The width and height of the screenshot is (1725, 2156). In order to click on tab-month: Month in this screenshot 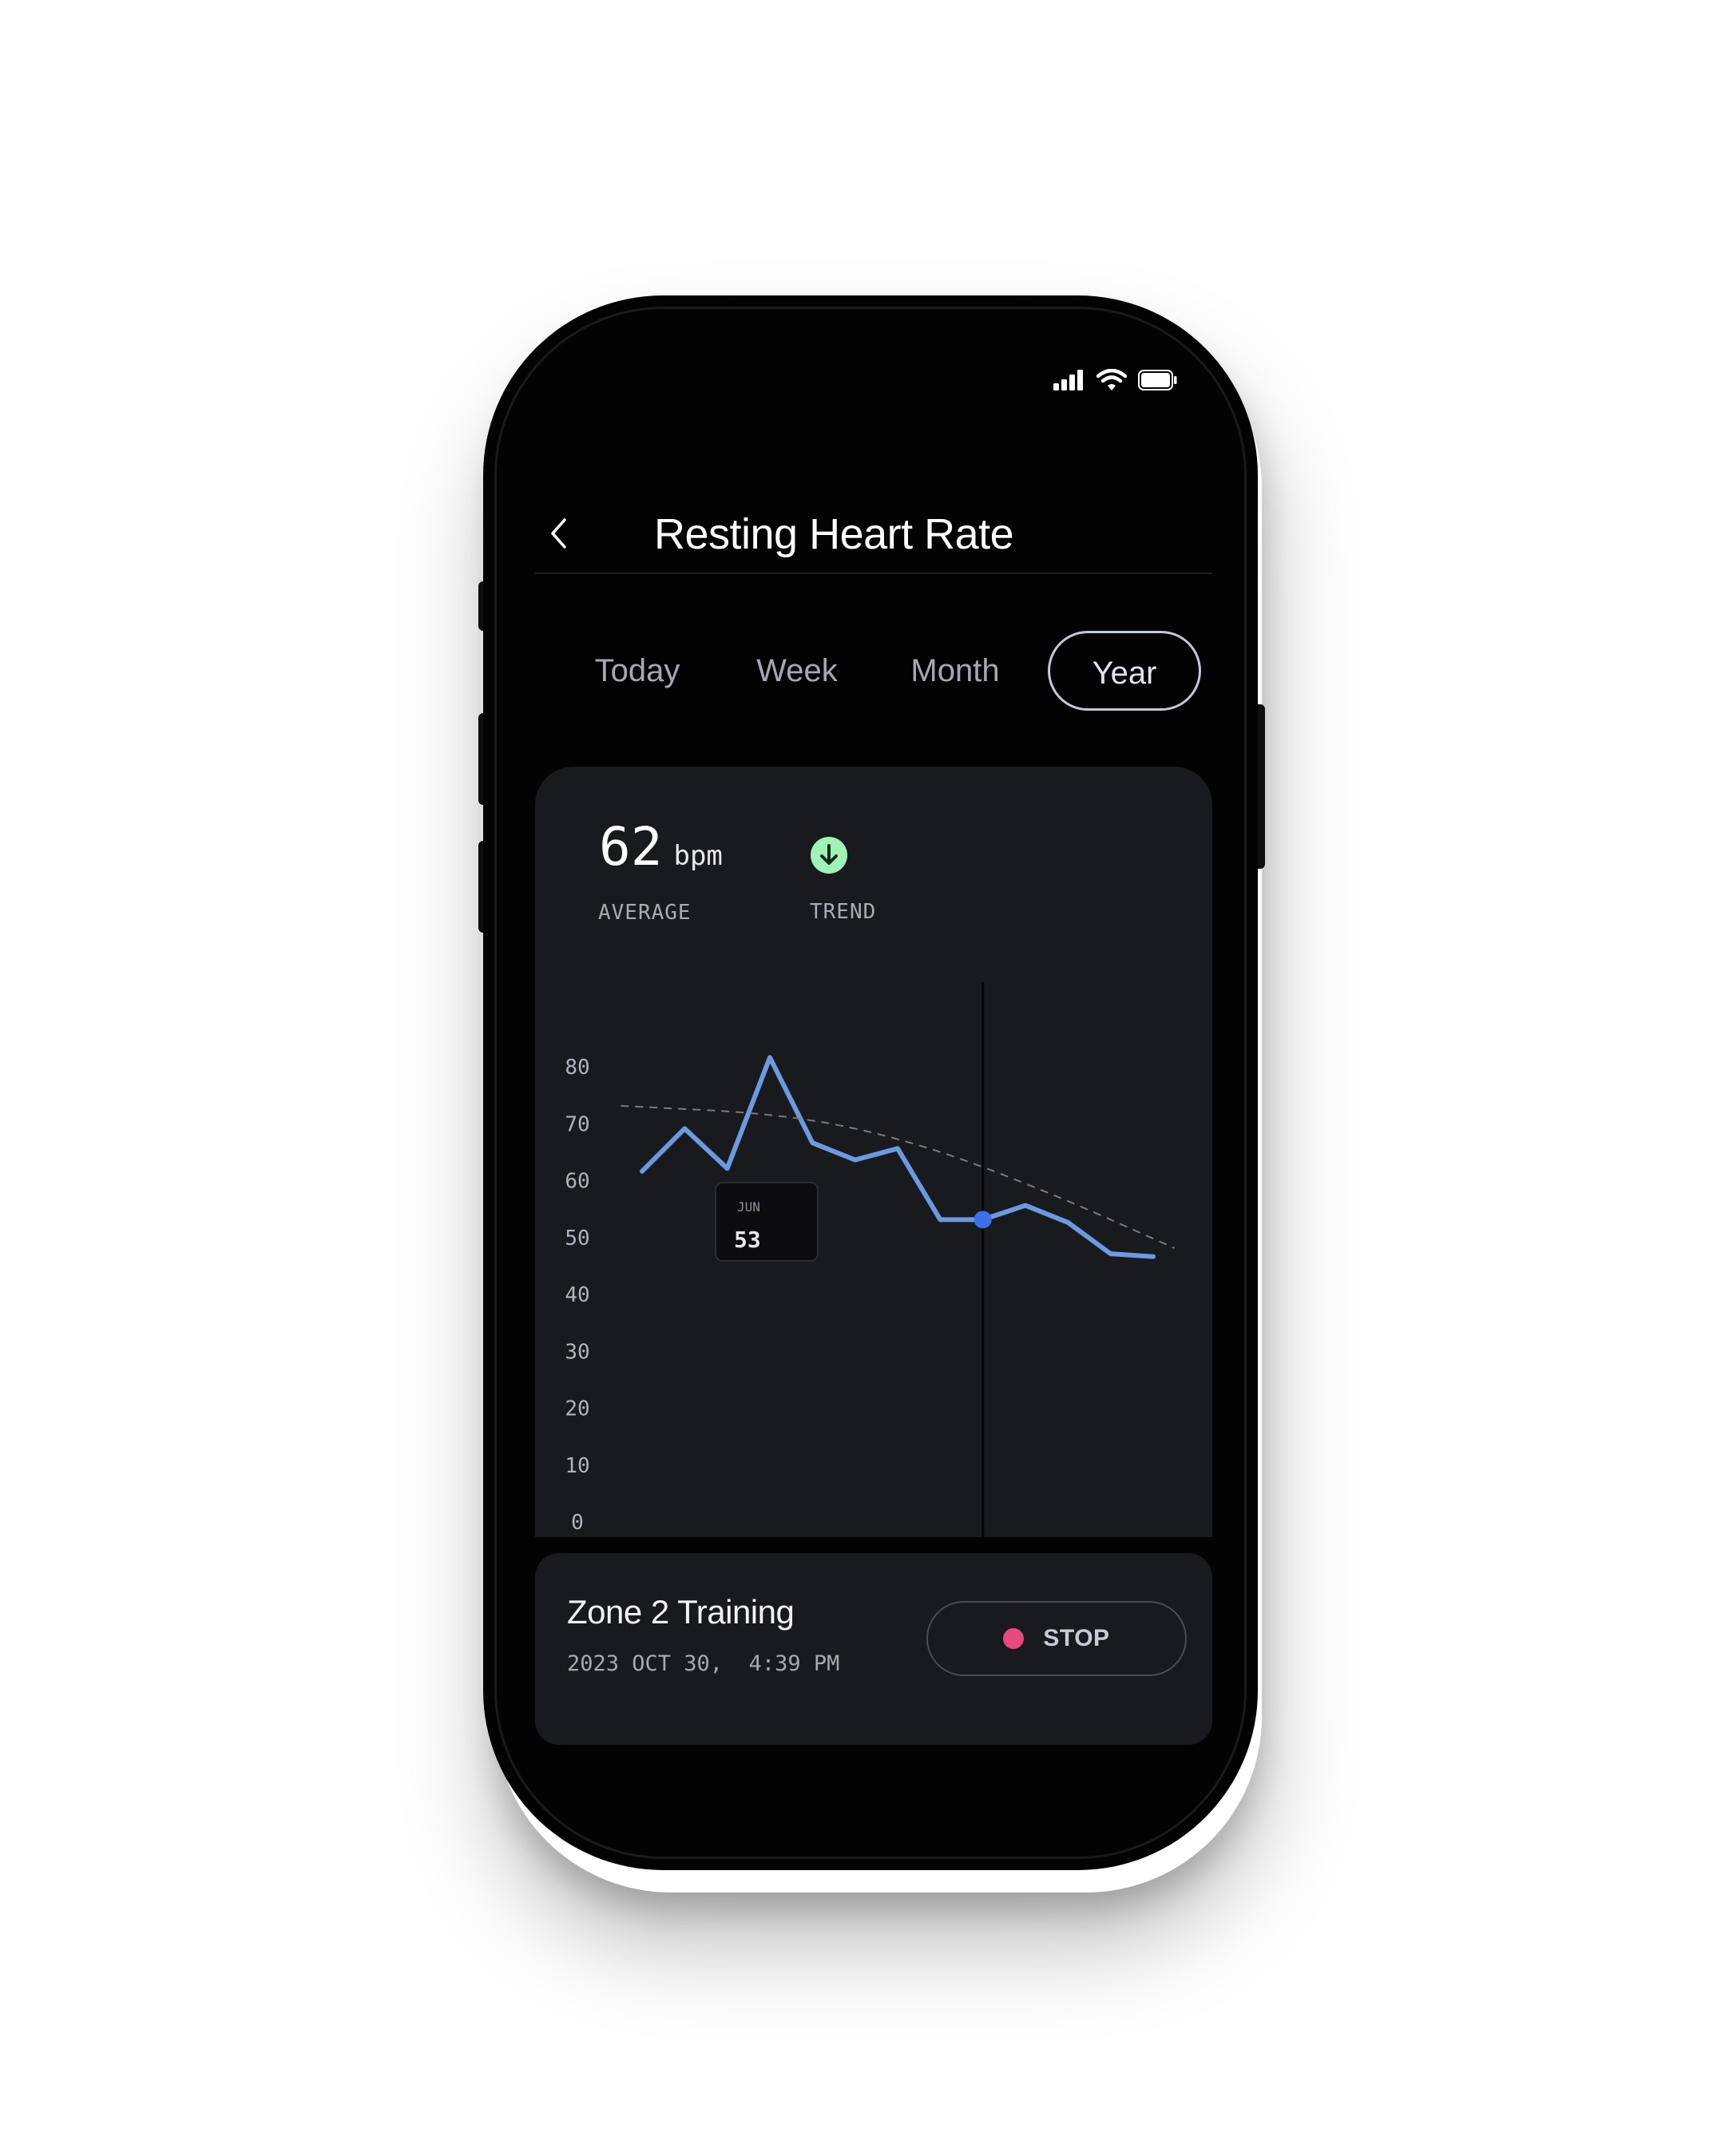, I will do `click(955, 671)`.